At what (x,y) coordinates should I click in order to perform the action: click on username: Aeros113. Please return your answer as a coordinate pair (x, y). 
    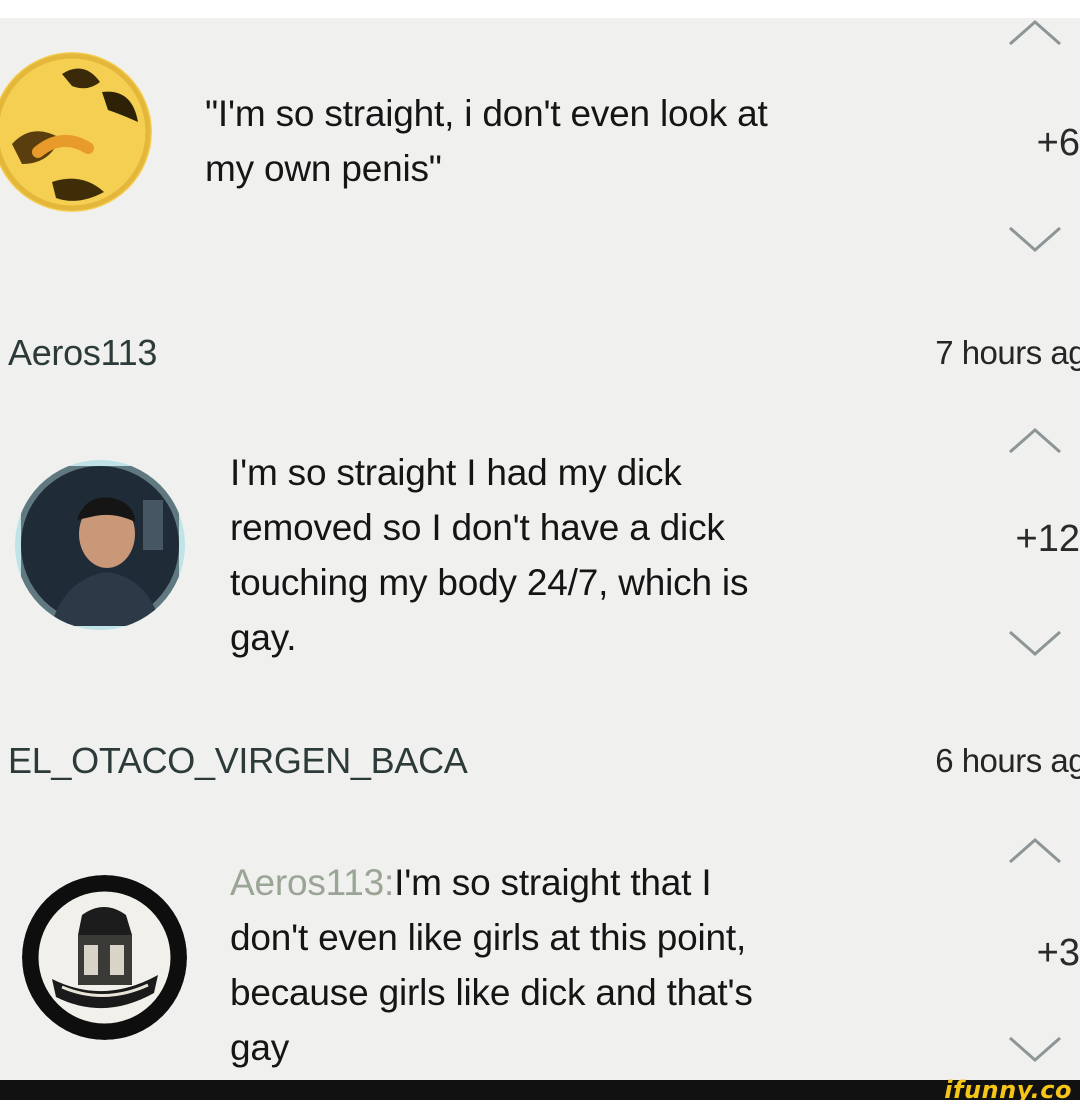
    Looking at the image, I should click on (82, 353).